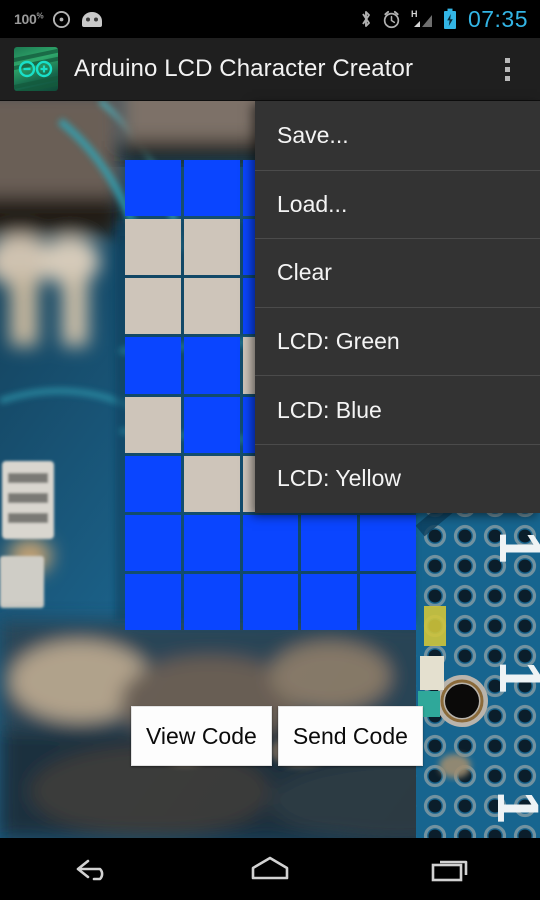  I want to click on lcd-cell-r8-c2, so click(211, 601).